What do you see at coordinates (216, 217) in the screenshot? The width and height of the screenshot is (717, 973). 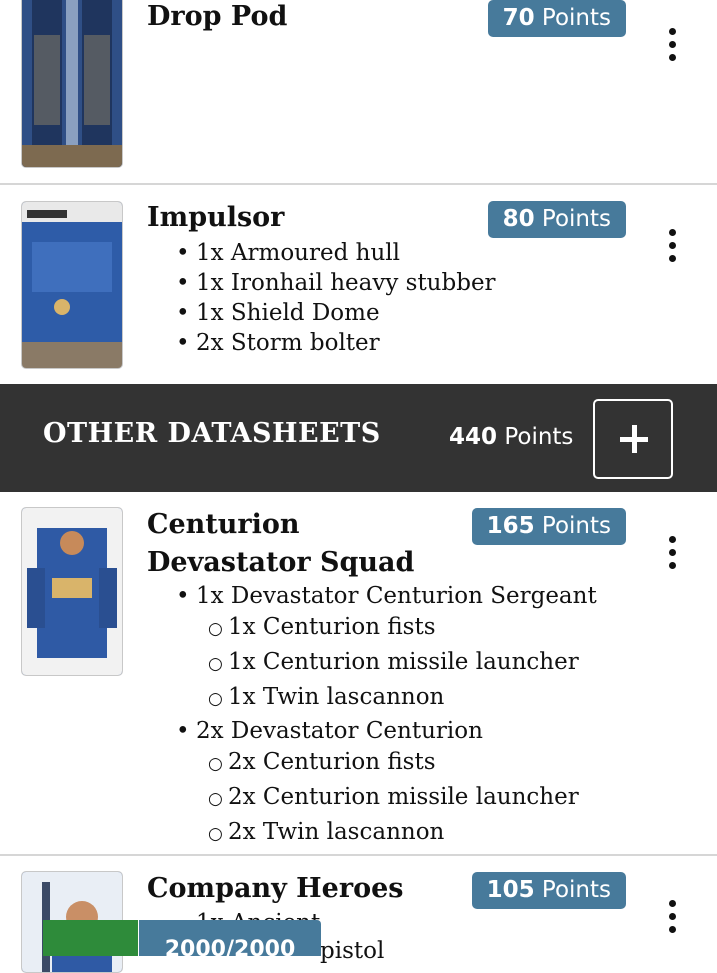 I see `unit-name: Impulsor` at bounding box center [216, 217].